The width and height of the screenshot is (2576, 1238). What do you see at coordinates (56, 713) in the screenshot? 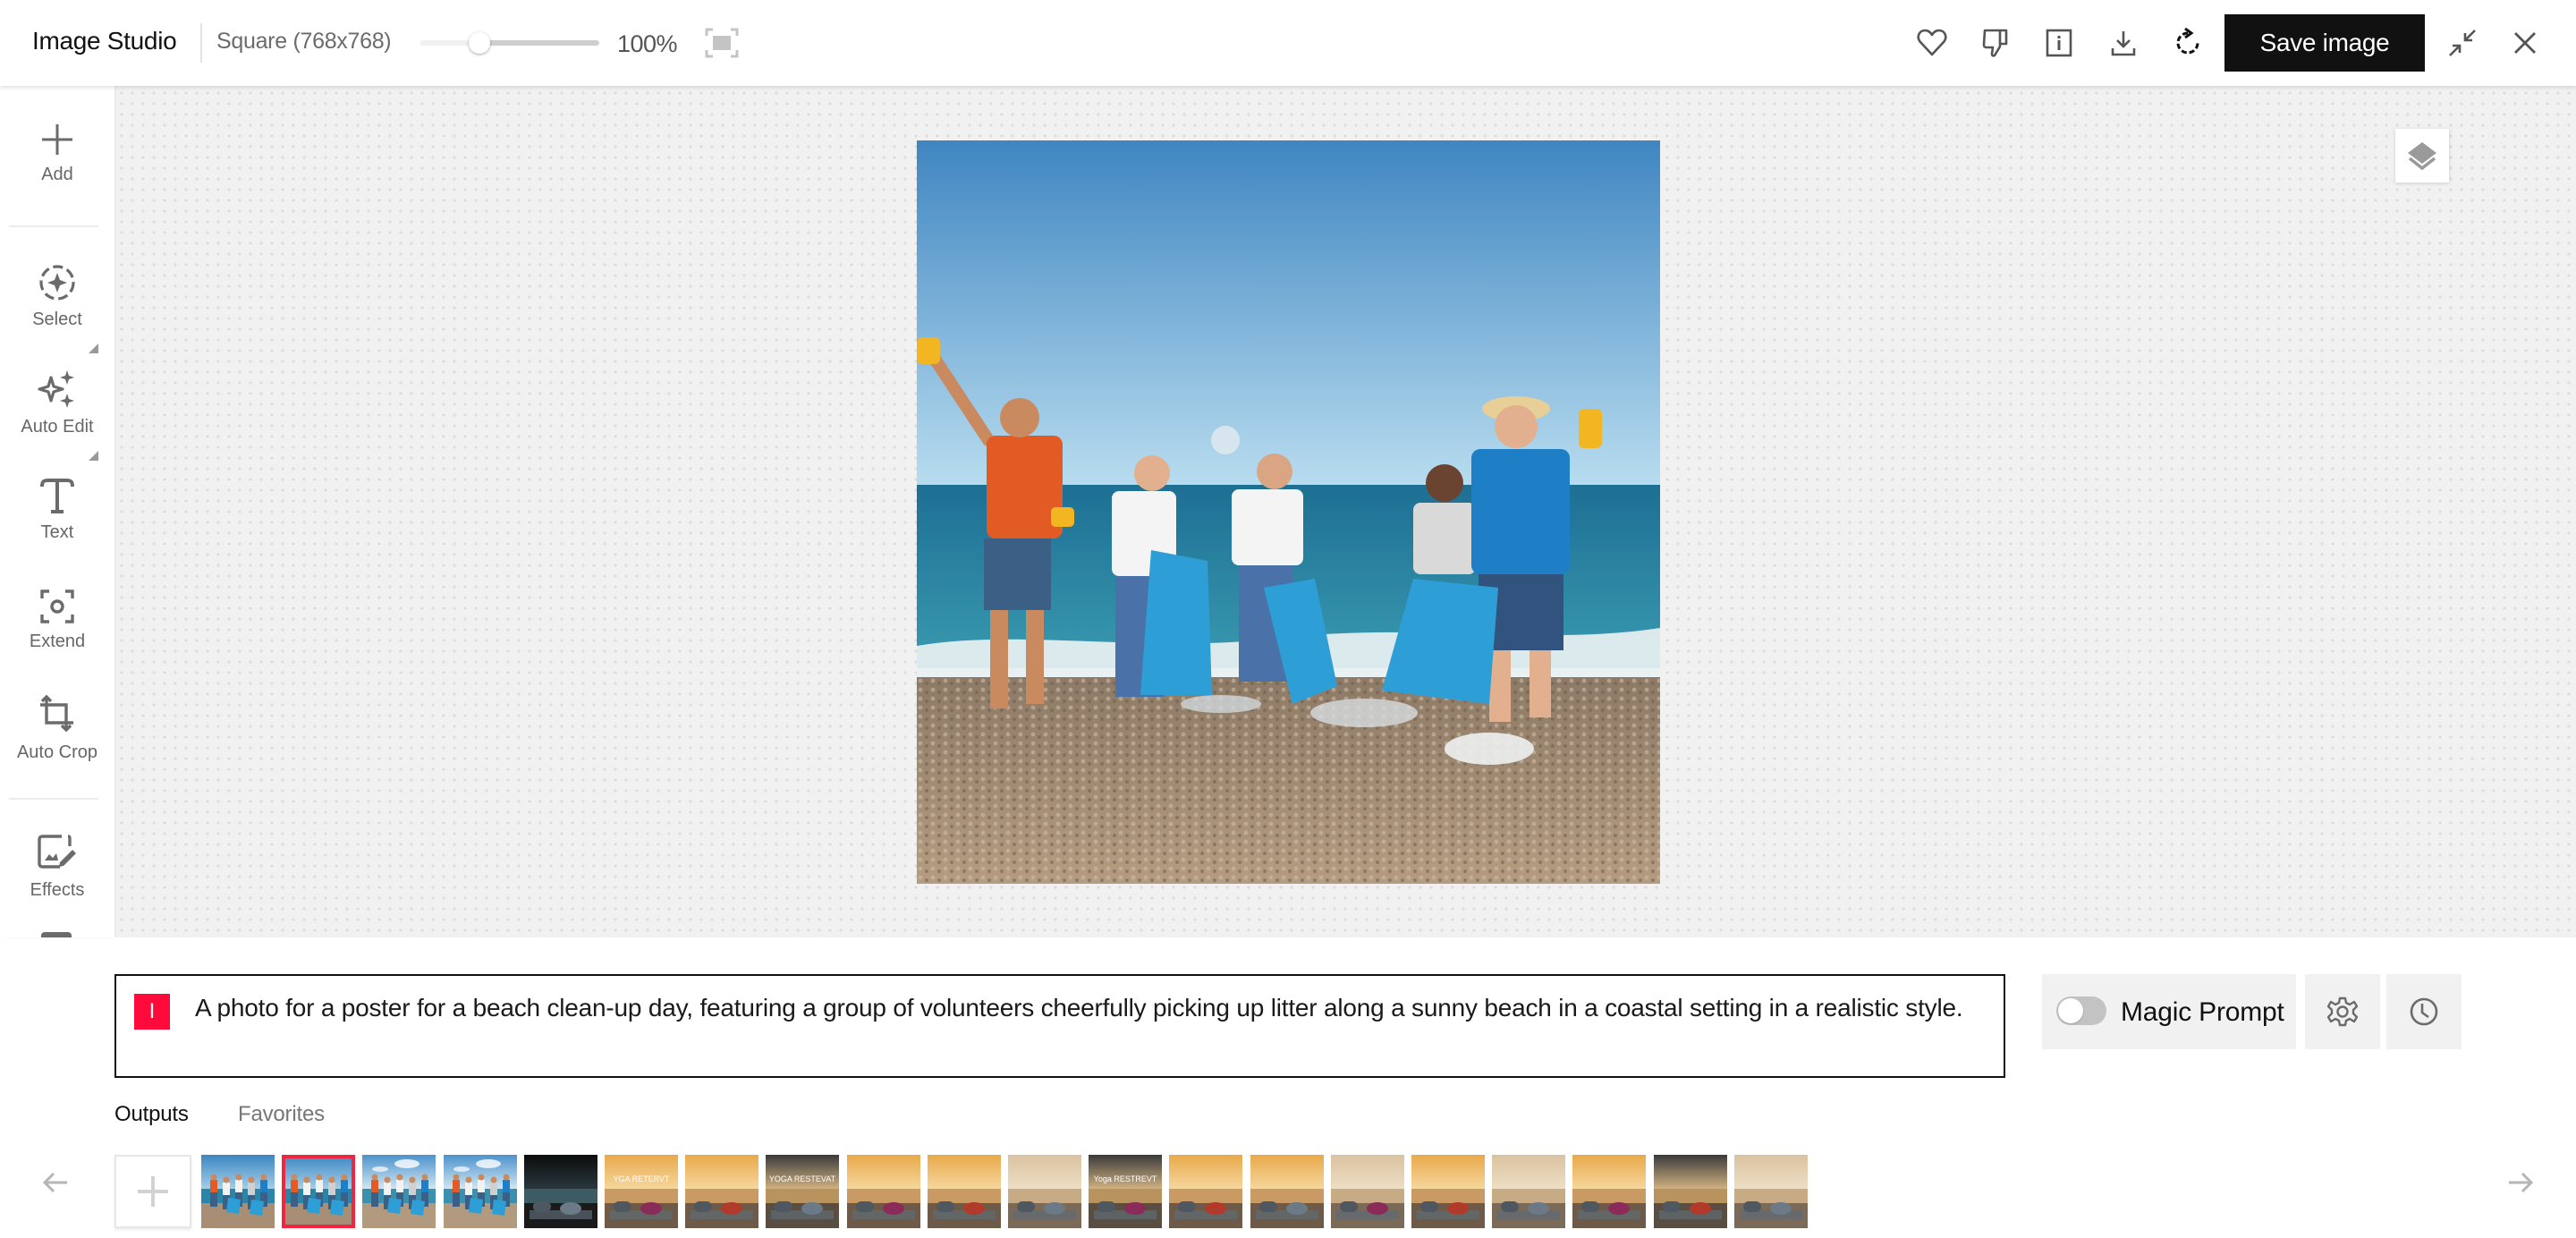
I see `crop-icon` at bounding box center [56, 713].